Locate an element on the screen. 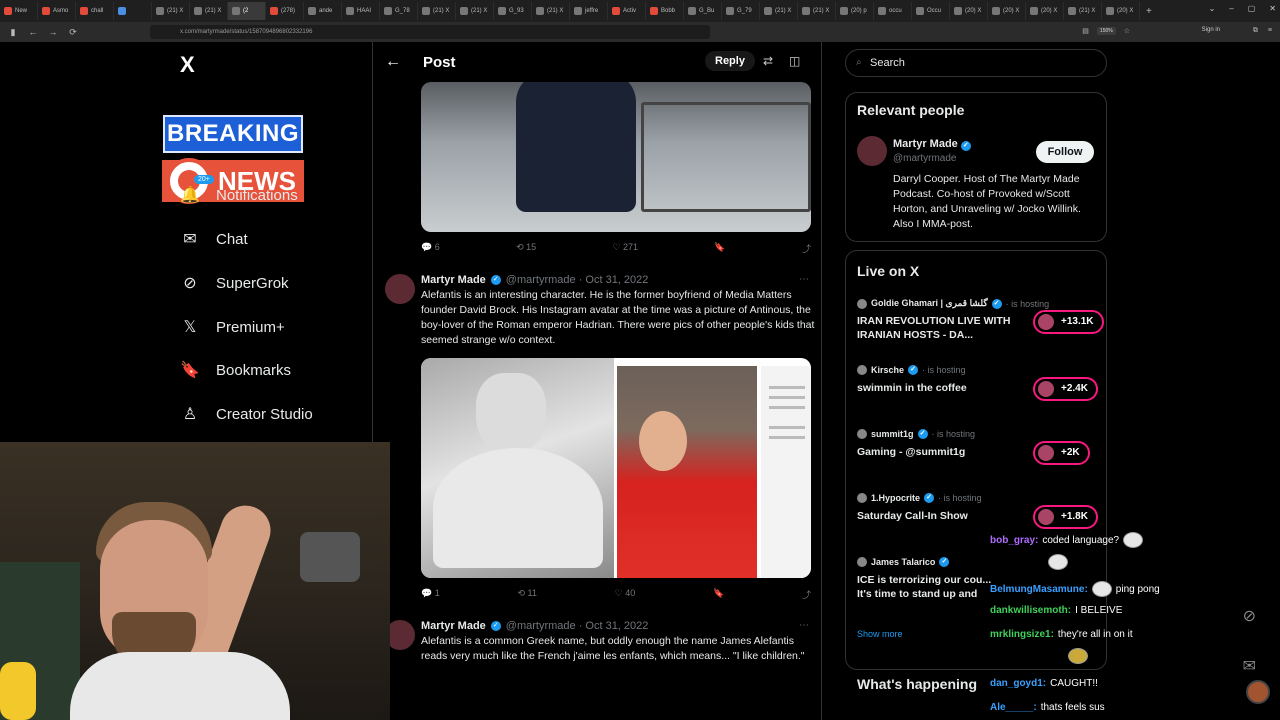 The image size is (1280, 720). like-icon: ♡ 271 is located at coordinates (625, 248).